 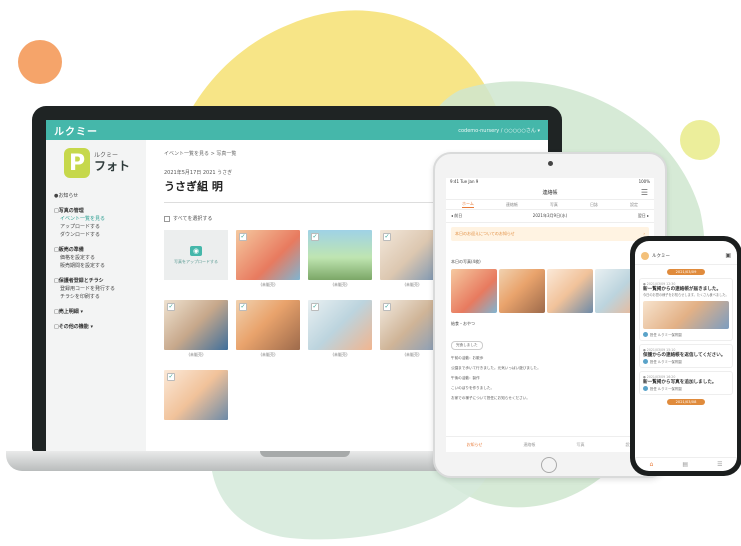 I want to click on notice-banner: 本日のお迎えについてのお知らせ ›, so click(x=550, y=234).